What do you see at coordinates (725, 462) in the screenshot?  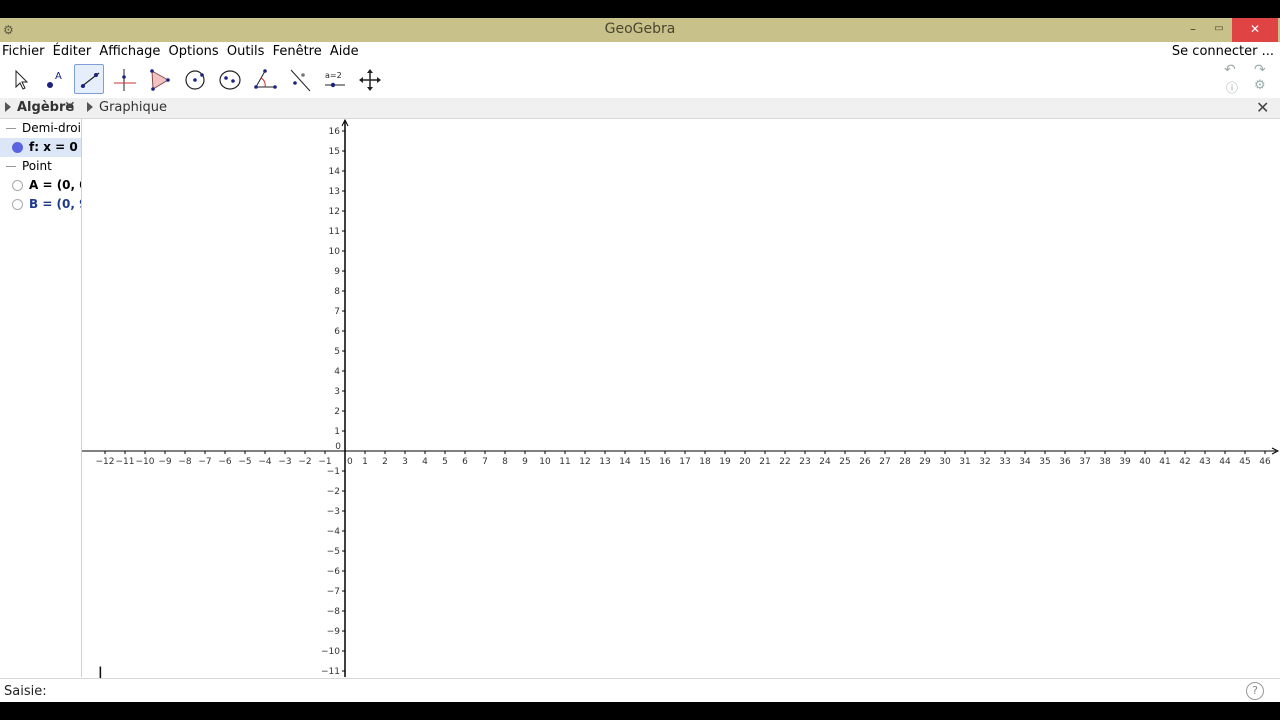 I see `x-tick-label: 19` at bounding box center [725, 462].